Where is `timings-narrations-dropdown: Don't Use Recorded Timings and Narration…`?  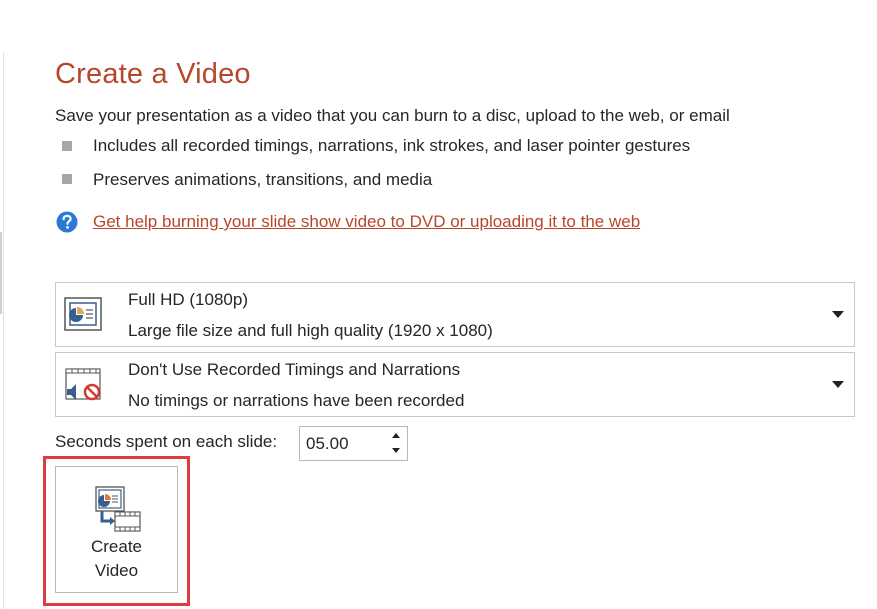
timings-narrations-dropdown: Don't Use Recorded Timings and Narration… is located at coordinates (455, 384).